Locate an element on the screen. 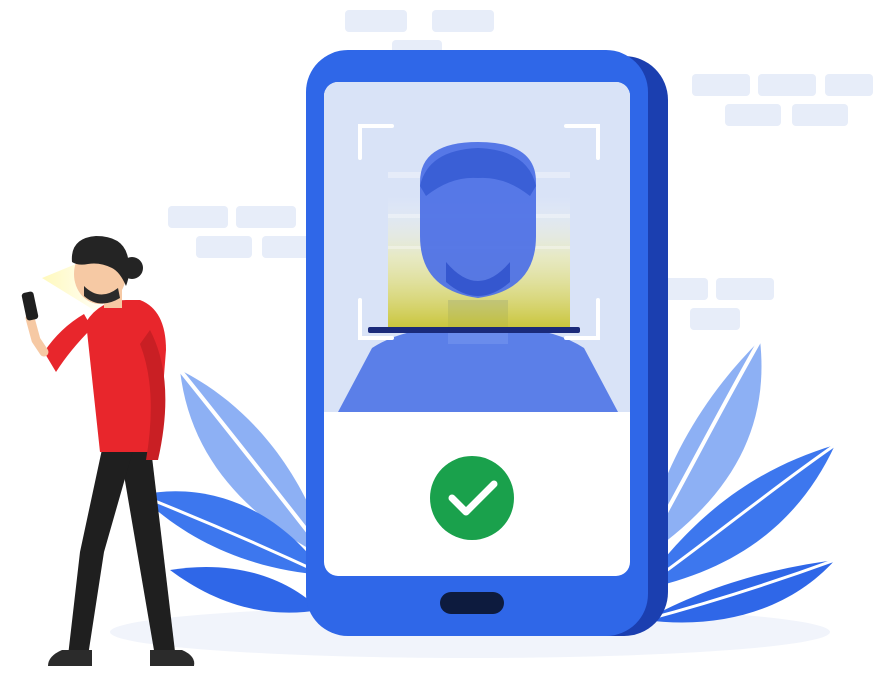 This screenshot has height=684, width=877. left-leaves is located at coordinates (235, 490).